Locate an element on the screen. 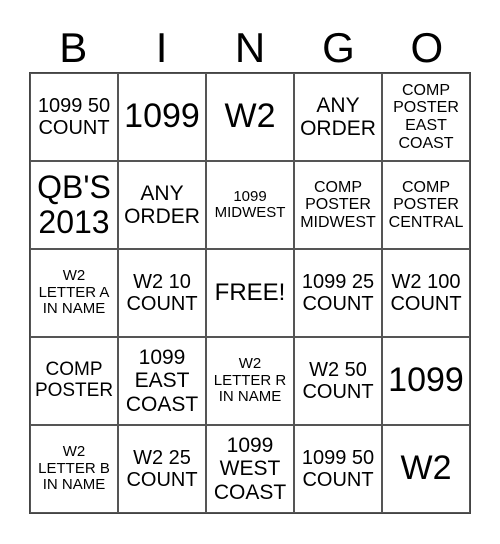  bingo-cell: FREE! is located at coordinates (250, 293).